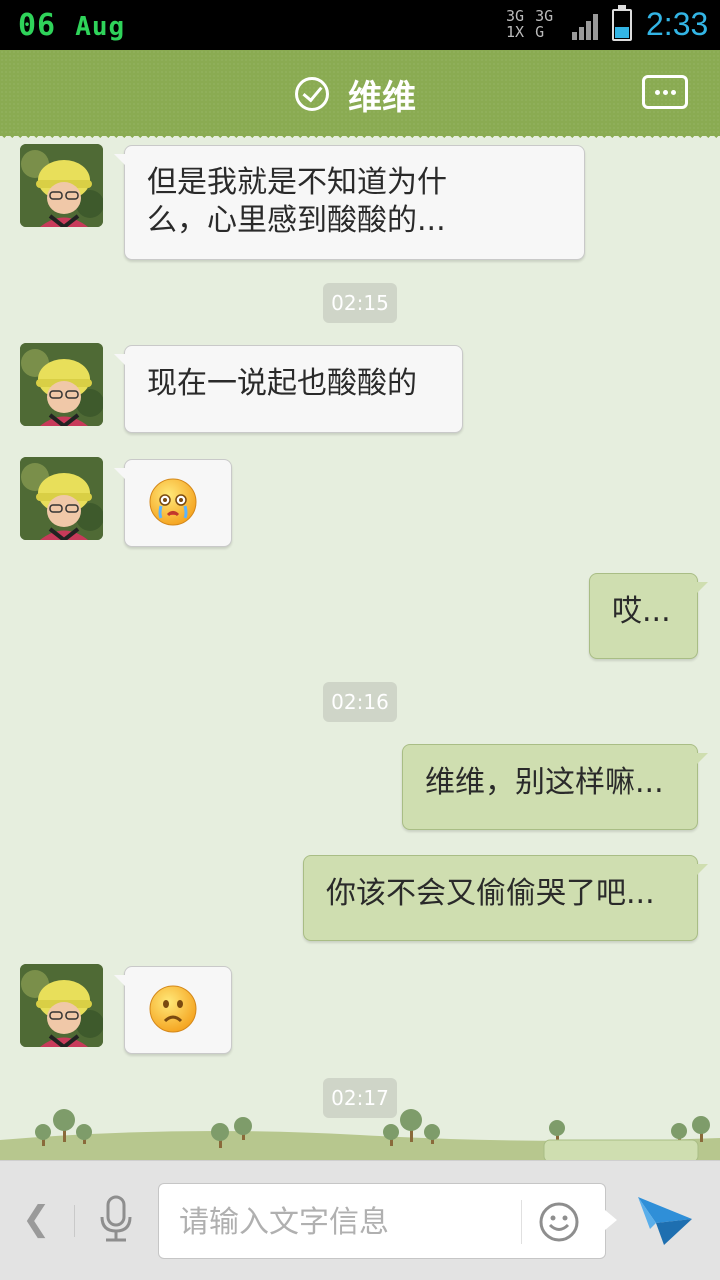 Image resolution: width=720 pixels, height=1280 pixels. Describe the element at coordinates (282, 383) in the screenshot. I see `message-text: 现在一说起也酸酸的` at that location.